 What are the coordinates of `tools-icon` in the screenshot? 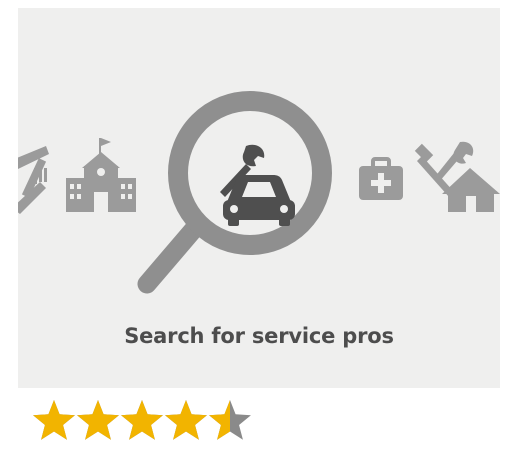 It's located at (33, 180).